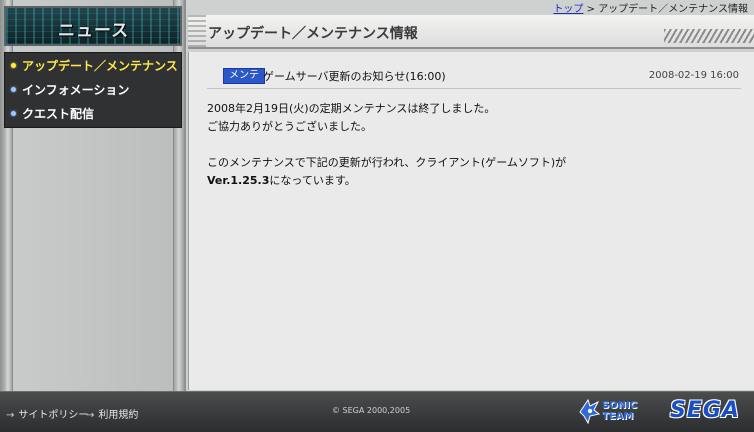 Image resolution: width=754 pixels, height=432 pixels. What do you see at coordinates (470, 7) in the screenshot?
I see `top-strip: トップ > アップデート／メンテナンス情報` at bounding box center [470, 7].